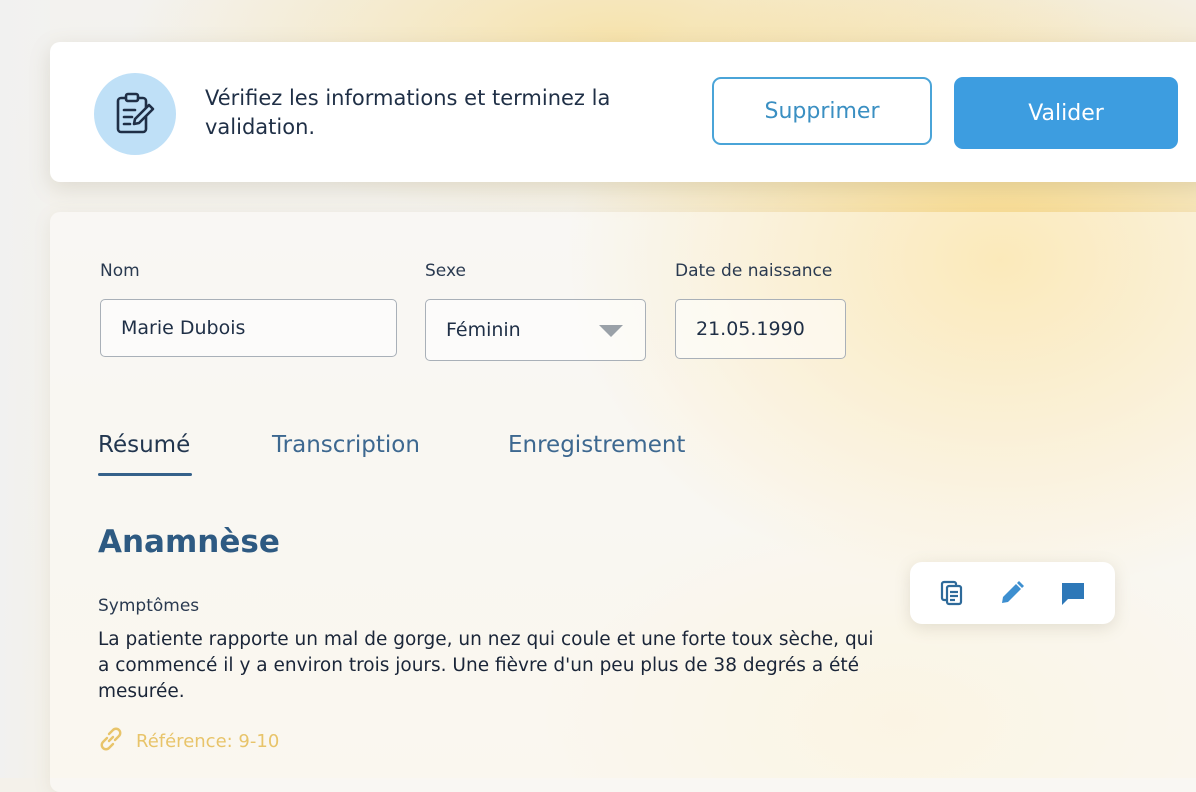 This screenshot has height=792, width=1196. I want to click on name-value: Marie Dubois, so click(183, 328).